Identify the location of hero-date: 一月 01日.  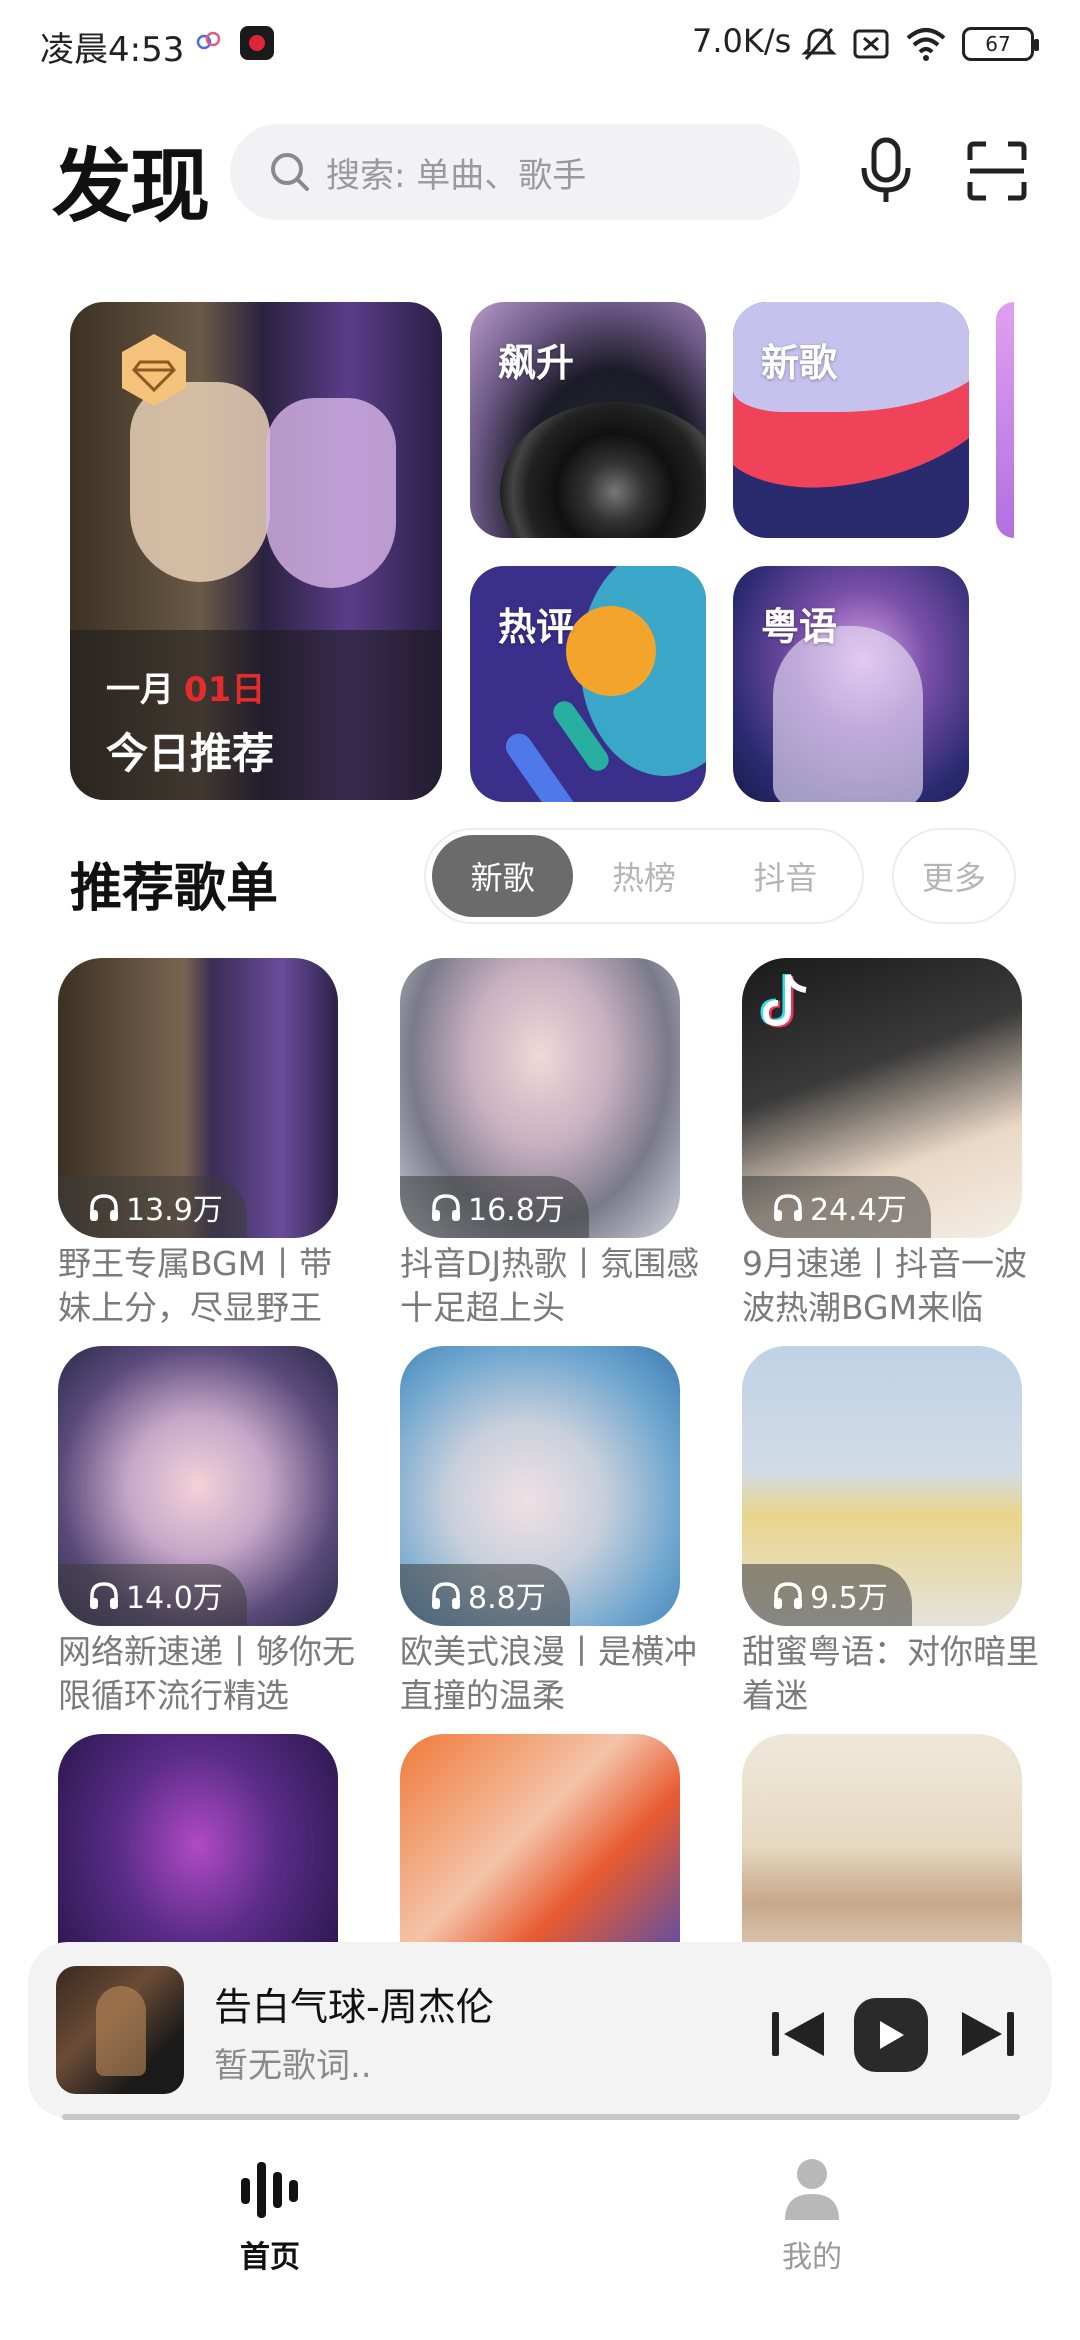
(185, 686).